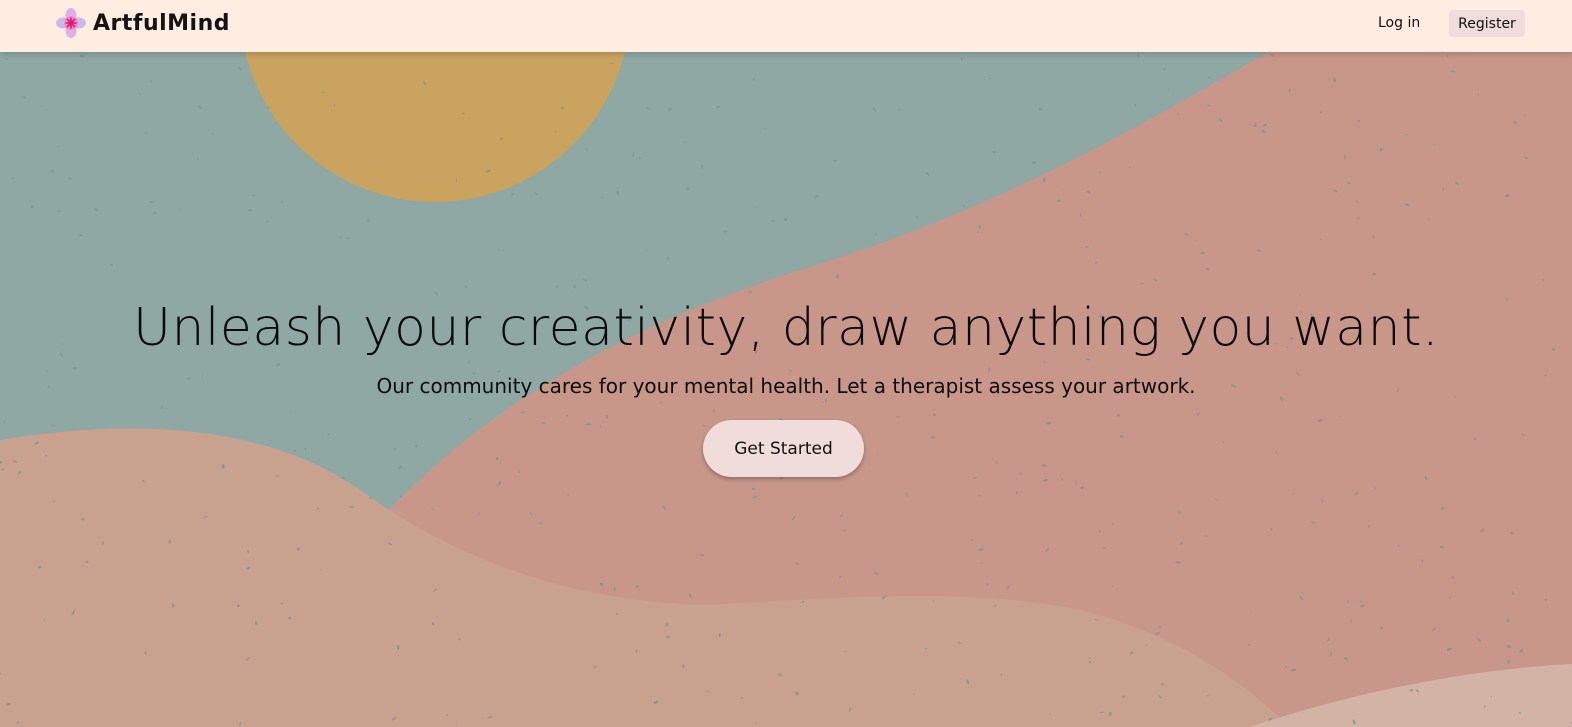 The height and width of the screenshot is (727, 1572). Describe the element at coordinates (71, 23) in the screenshot. I see `flower-icon` at that location.